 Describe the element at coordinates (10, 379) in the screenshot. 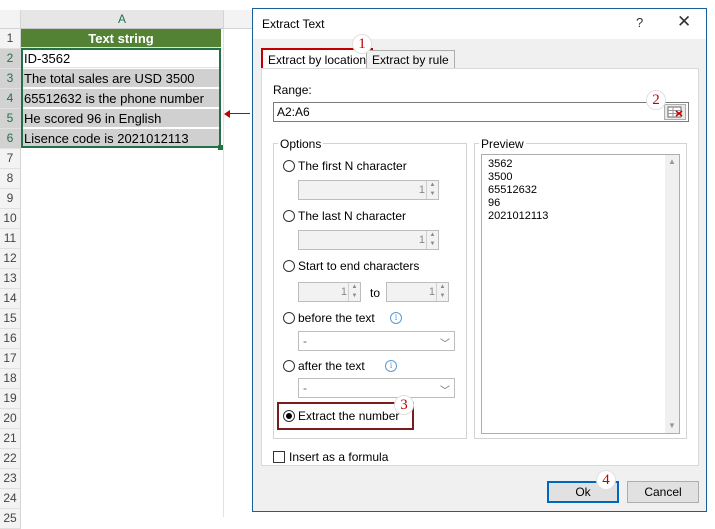

I see `row-header: 18` at that location.